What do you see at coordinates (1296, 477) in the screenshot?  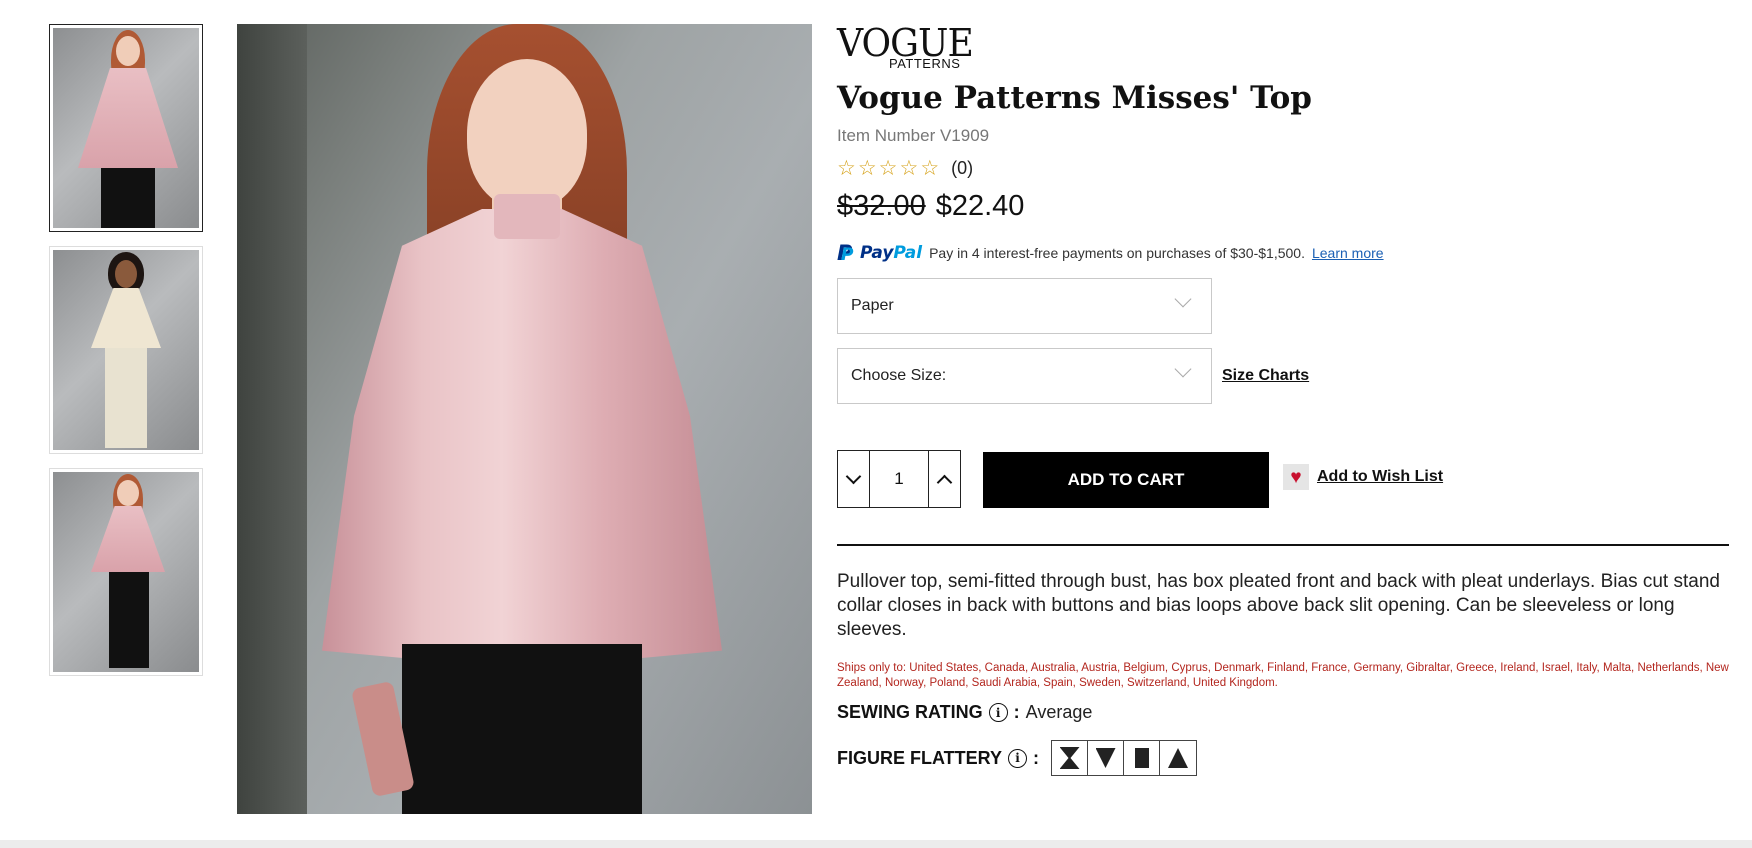 I see `heart-icon: ♥` at bounding box center [1296, 477].